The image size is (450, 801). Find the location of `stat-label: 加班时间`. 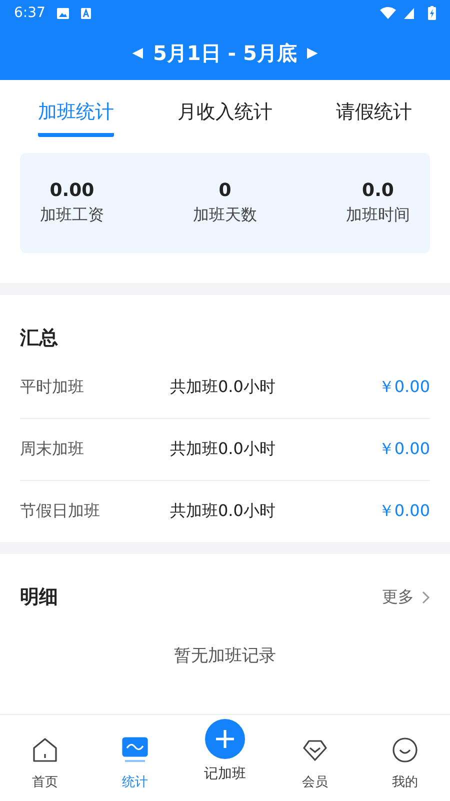

stat-label: 加班时间 is located at coordinates (378, 215).